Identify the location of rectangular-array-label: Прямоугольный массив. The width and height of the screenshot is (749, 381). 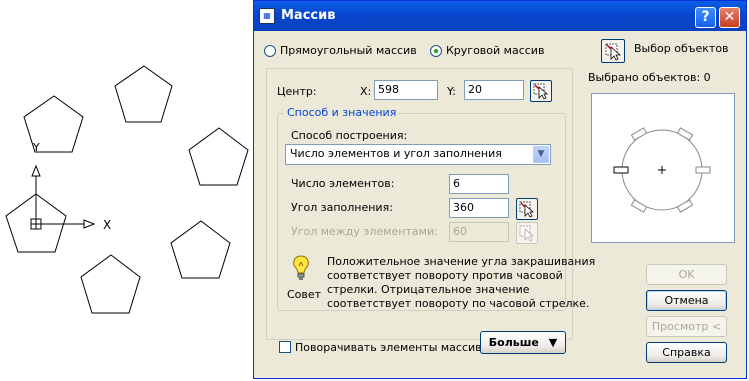
(348, 50).